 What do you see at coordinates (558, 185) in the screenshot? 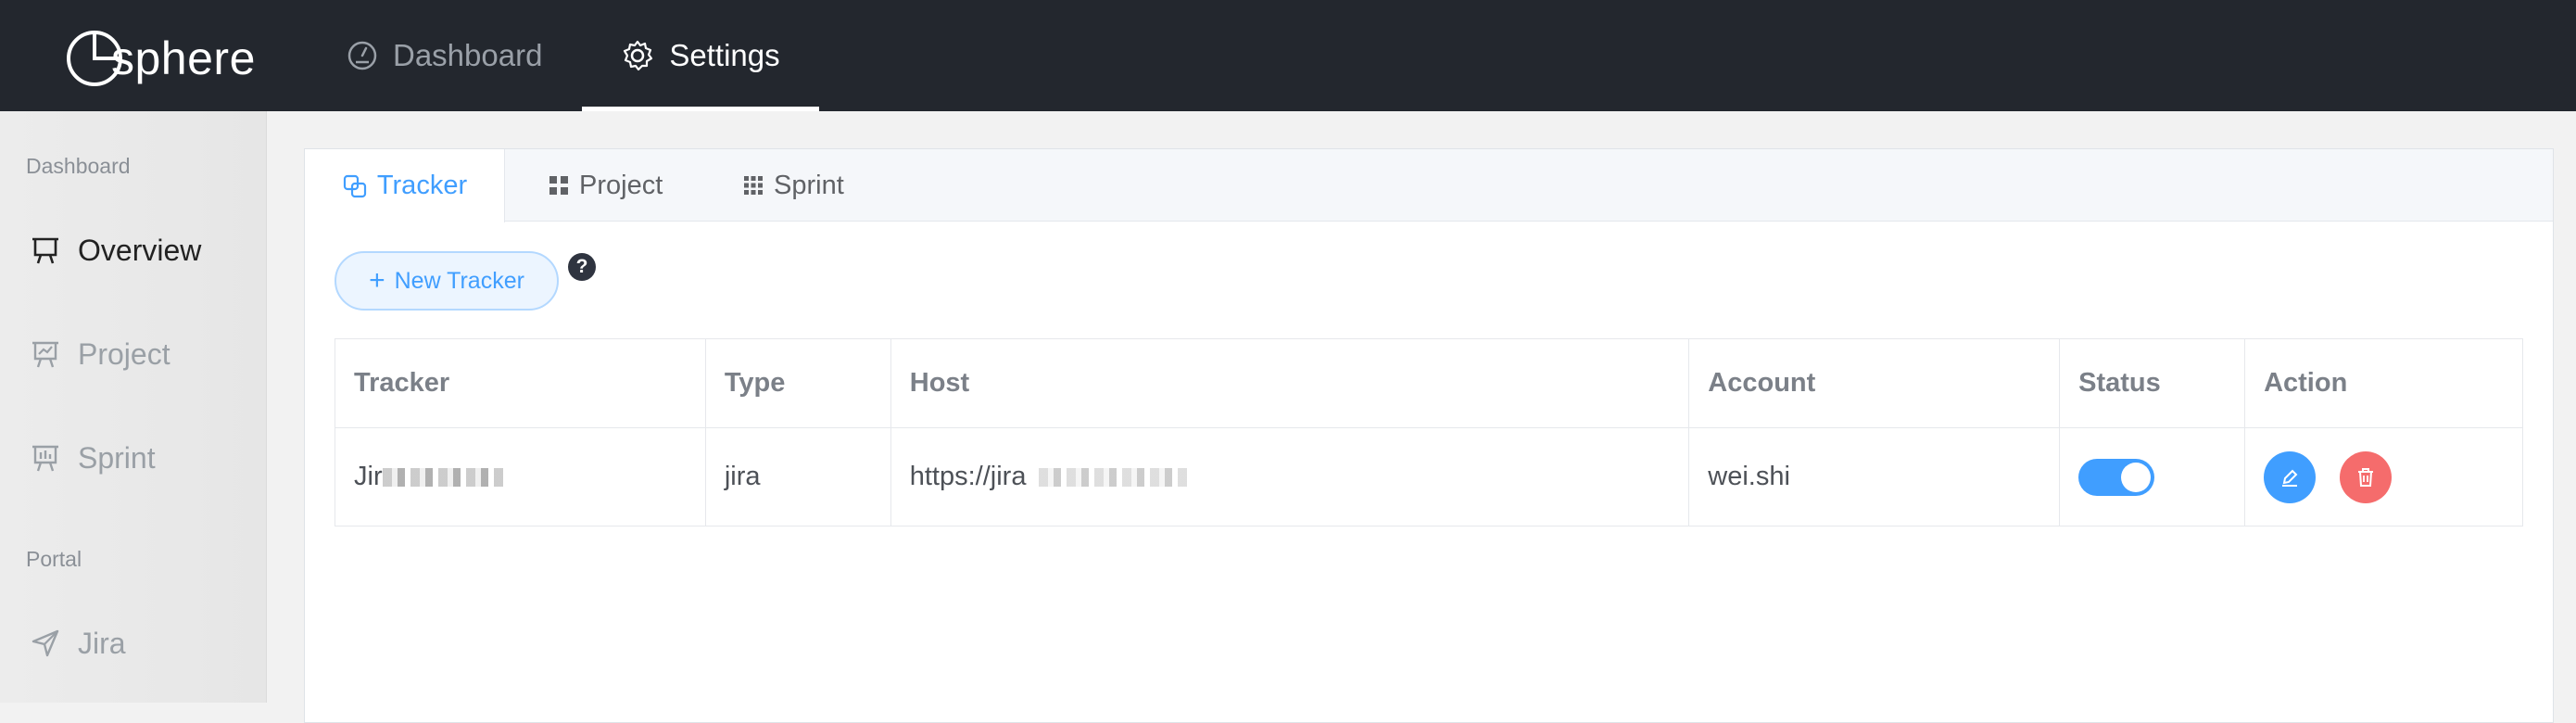
I see `grid-icon` at bounding box center [558, 185].